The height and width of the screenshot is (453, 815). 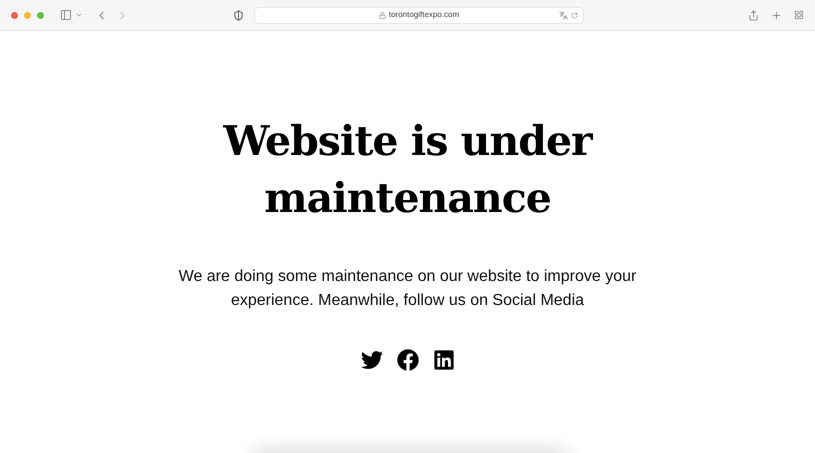 What do you see at coordinates (14, 15) in the screenshot?
I see `close-window-button` at bounding box center [14, 15].